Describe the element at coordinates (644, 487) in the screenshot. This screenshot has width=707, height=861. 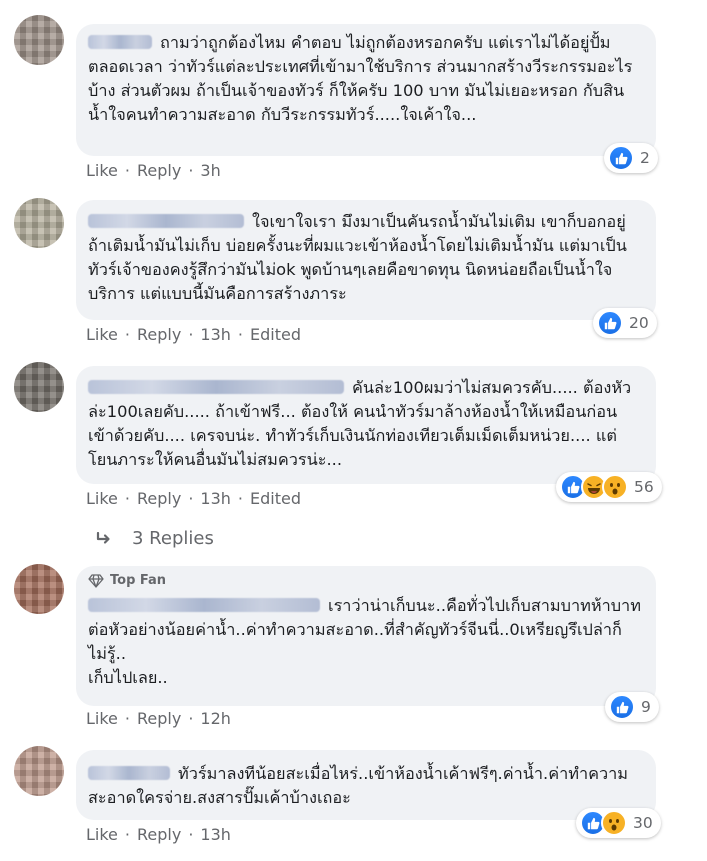
I see `reaction-count: 56` at that location.